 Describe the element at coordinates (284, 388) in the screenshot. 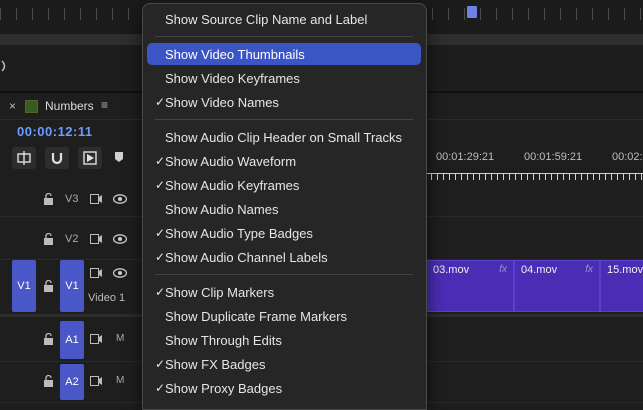

I see `menu-item-show-proxy-badges: ✓ Show Proxy Badges` at that location.